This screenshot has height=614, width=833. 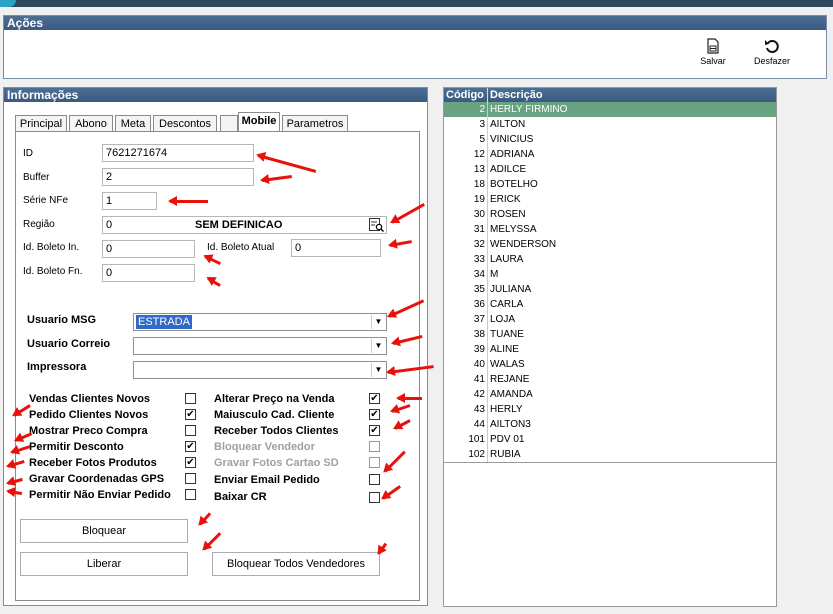 What do you see at coordinates (274, 415) in the screenshot?
I see `check-label-maiusculo-cad-cliente: Maiusculo Cad. Cliente` at bounding box center [274, 415].